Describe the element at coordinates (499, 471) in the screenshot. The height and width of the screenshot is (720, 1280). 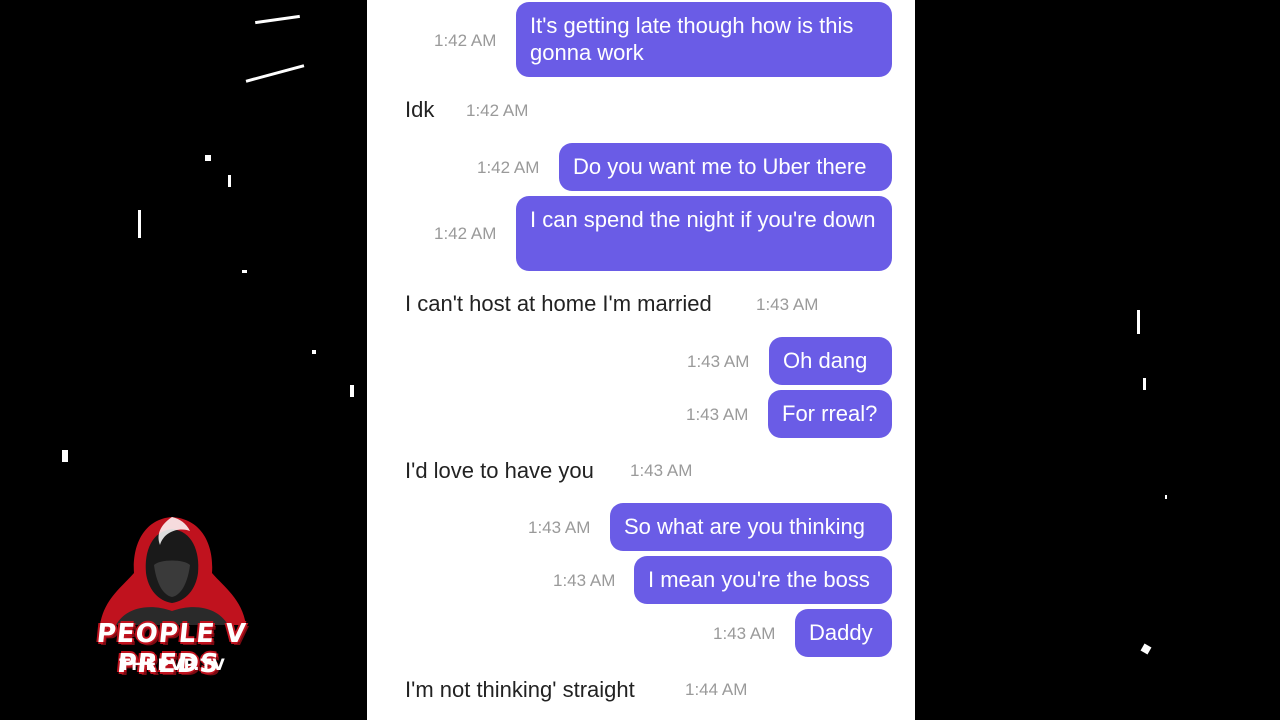
I see `received-message-text: I'd love to have you` at that location.